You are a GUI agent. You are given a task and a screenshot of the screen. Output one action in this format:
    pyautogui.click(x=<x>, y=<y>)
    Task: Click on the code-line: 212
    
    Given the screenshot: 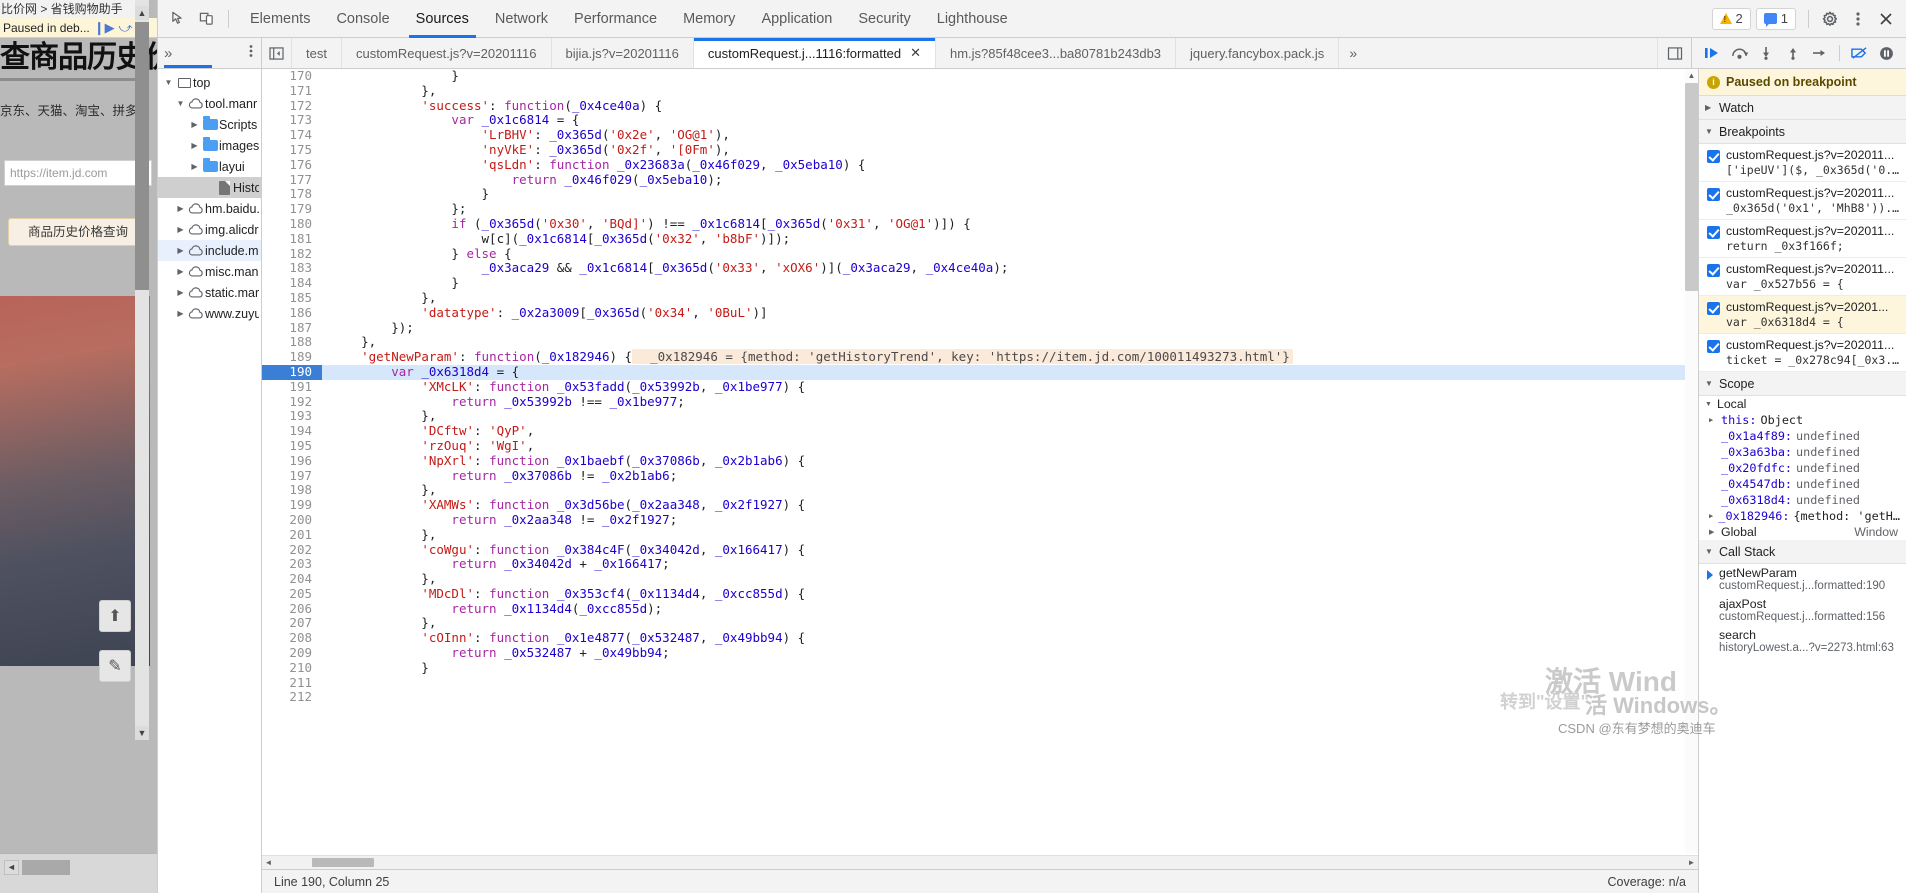 What is the action you would take?
    pyautogui.click(x=980, y=698)
    